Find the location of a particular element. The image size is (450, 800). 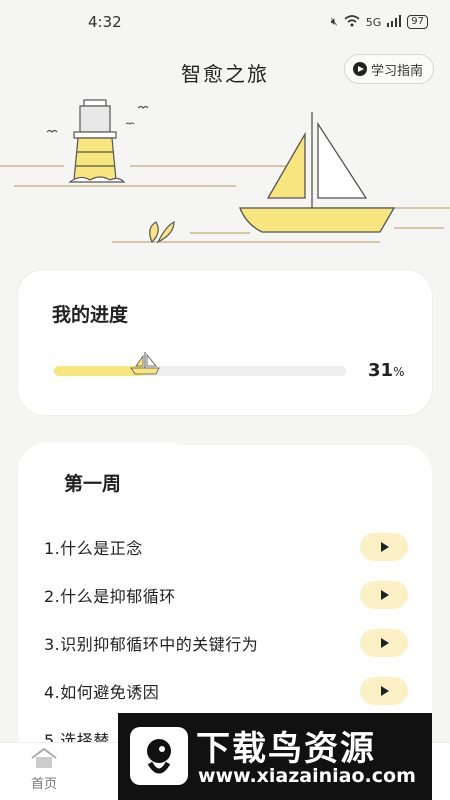

progress-bar is located at coordinates (200, 364).